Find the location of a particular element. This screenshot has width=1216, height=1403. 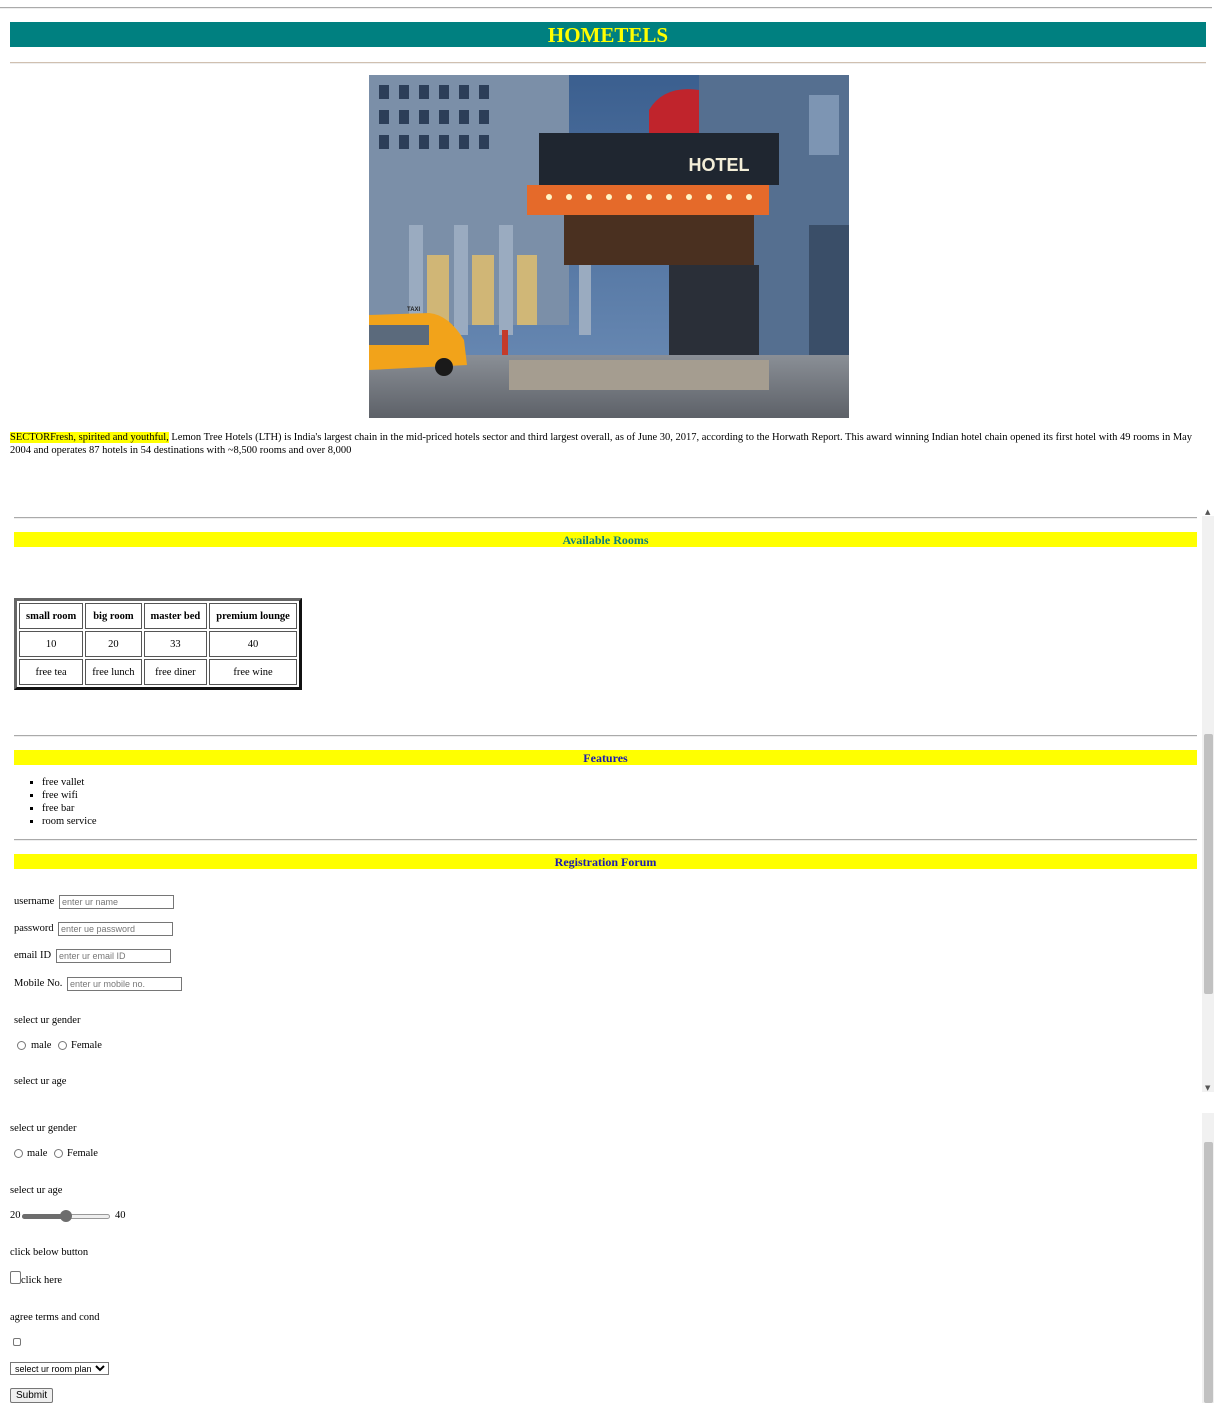

mobile-label: Mobile No. is located at coordinates (38, 983).